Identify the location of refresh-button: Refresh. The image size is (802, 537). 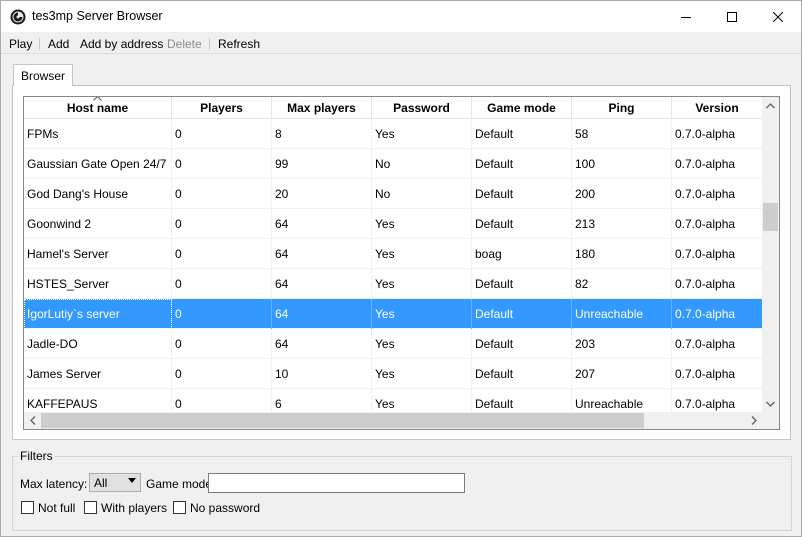
(239, 44).